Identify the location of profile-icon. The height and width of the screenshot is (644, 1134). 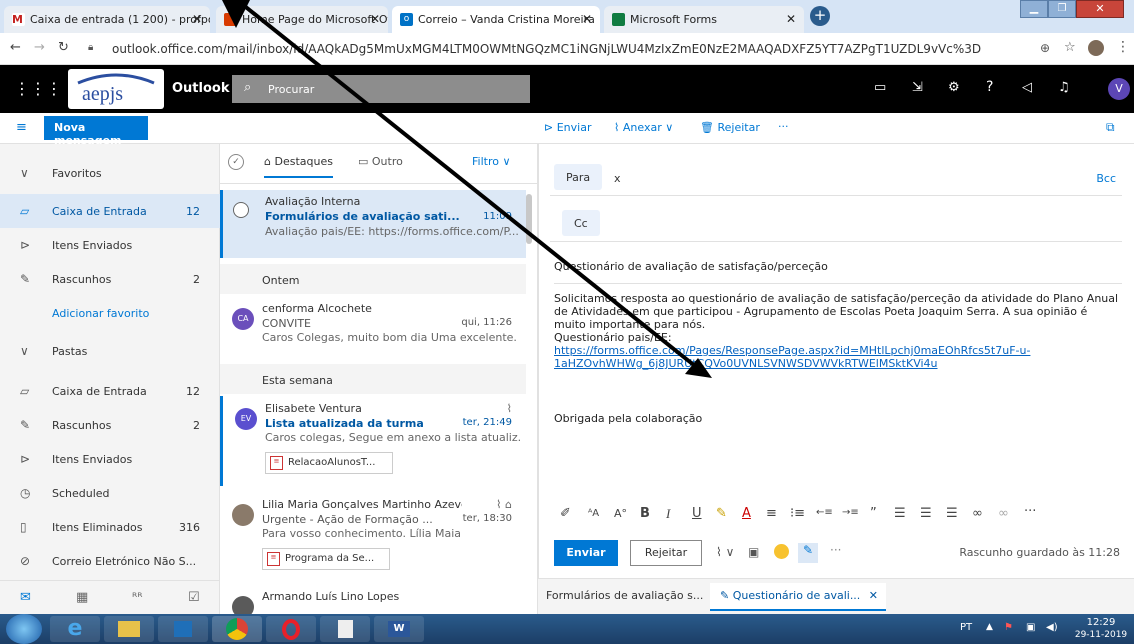
(1096, 48).